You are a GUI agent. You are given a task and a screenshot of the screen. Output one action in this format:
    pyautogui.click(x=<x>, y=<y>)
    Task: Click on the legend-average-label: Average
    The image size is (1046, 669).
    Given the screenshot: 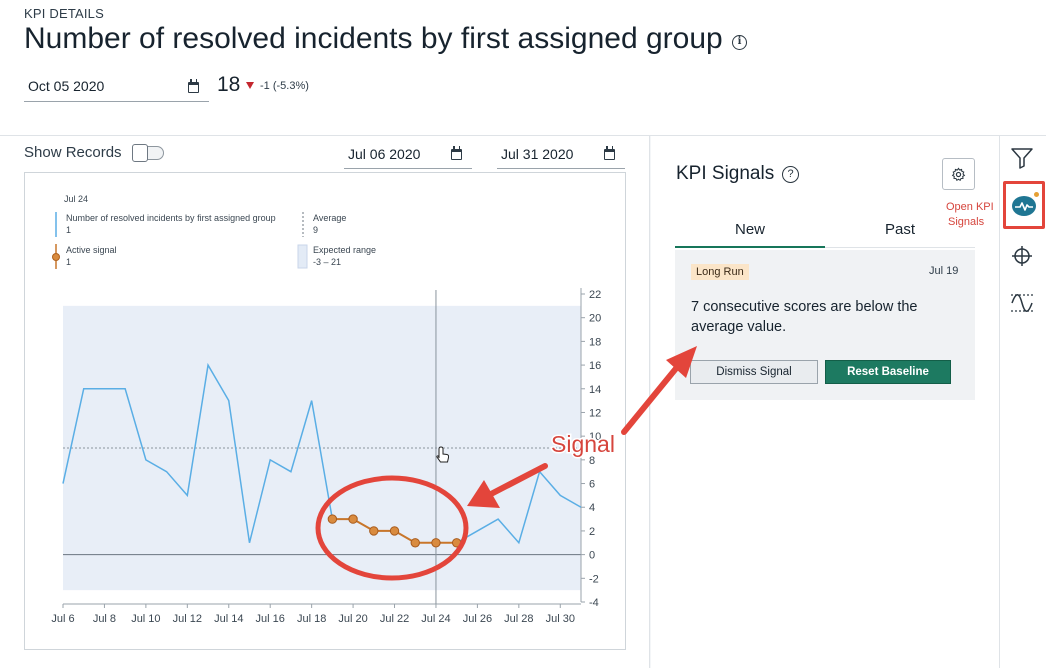 What is the action you would take?
    pyautogui.click(x=329, y=218)
    